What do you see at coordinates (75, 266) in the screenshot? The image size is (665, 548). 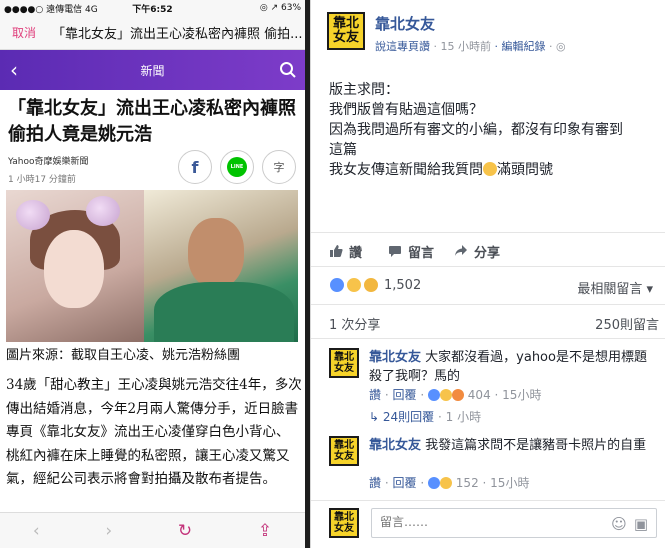 I see `photo-wang` at bounding box center [75, 266].